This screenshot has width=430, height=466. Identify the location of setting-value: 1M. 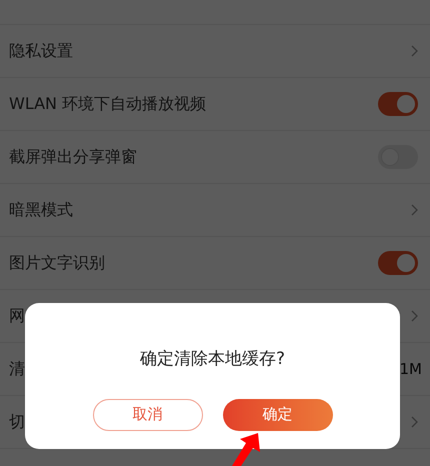
(411, 369).